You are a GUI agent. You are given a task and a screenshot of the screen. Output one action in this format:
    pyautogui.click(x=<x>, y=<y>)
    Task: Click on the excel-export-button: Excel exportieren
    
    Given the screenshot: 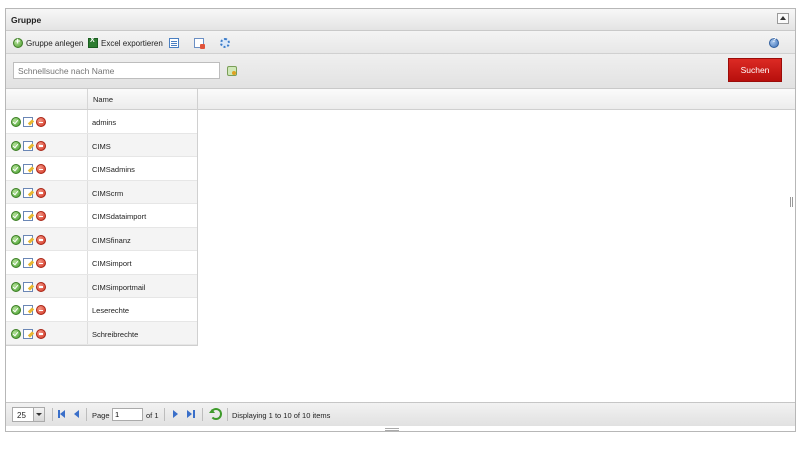 What is the action you would take?
    pyautogui.click(x=125, y=43)
    